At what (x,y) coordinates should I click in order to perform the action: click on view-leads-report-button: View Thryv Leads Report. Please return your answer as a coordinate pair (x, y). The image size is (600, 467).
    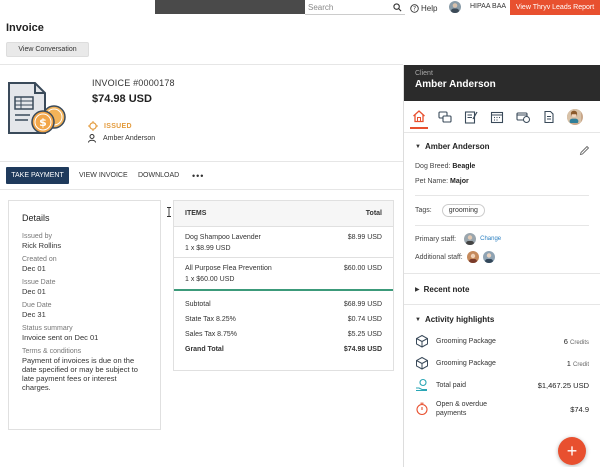
    Looking at the image, I should click on (555, 7).